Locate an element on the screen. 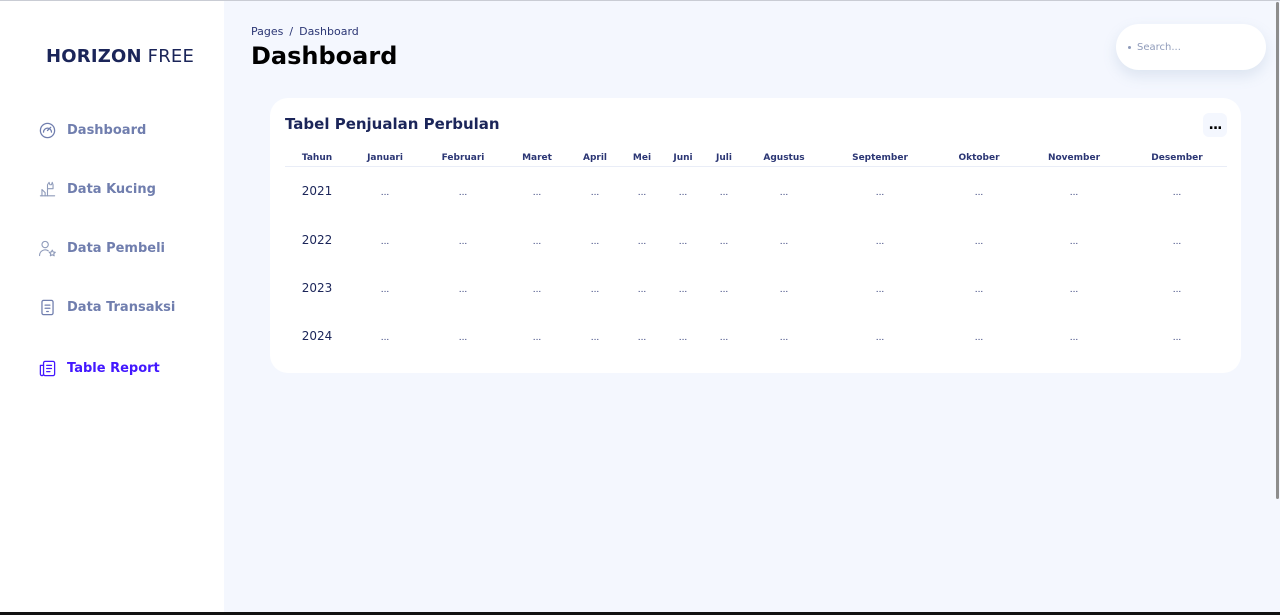 The image size is (1280, 615). search-input is located at coordinates (1192, 47).